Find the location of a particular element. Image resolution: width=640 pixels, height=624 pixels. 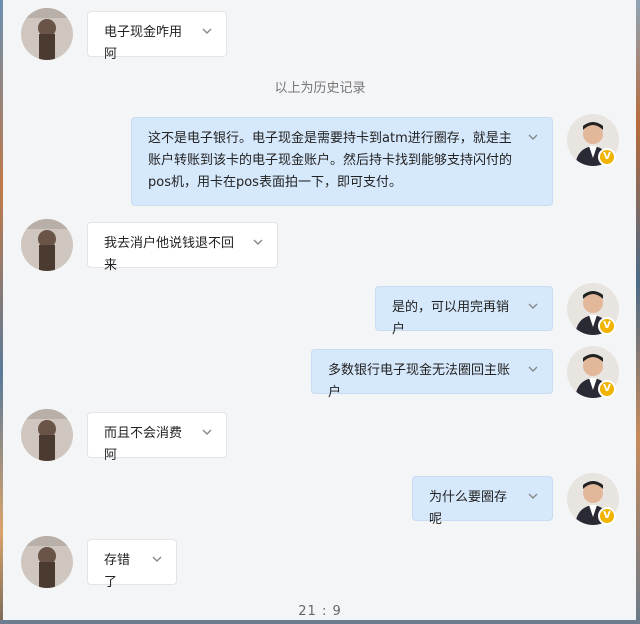

background-edge-bottom is located at coordinates (320, 622).